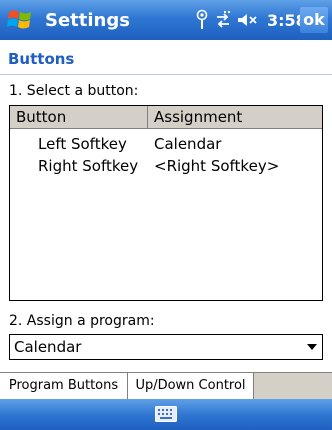  What do you see at coordinates (74, 91) in the screenshot?
I see `select-button-label: 1. Select a button:` at bounding box center [74, 91].